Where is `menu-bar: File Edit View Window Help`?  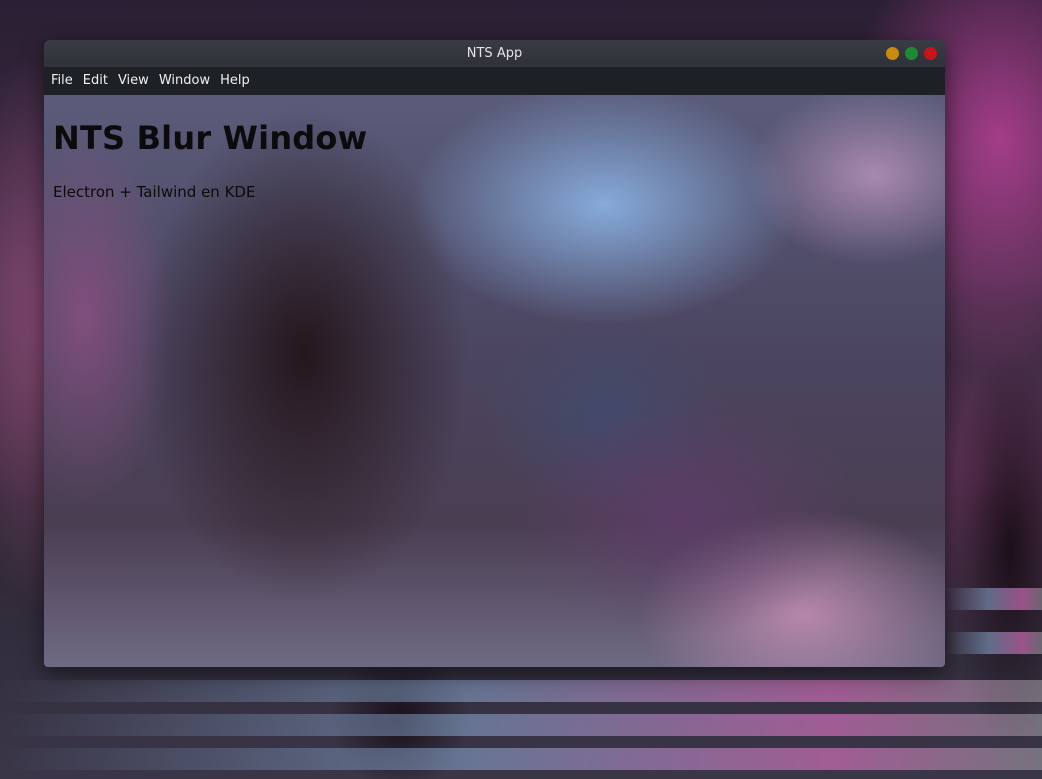
menu-bar: File Edit View Window Help is located at coordinates (494, 81).